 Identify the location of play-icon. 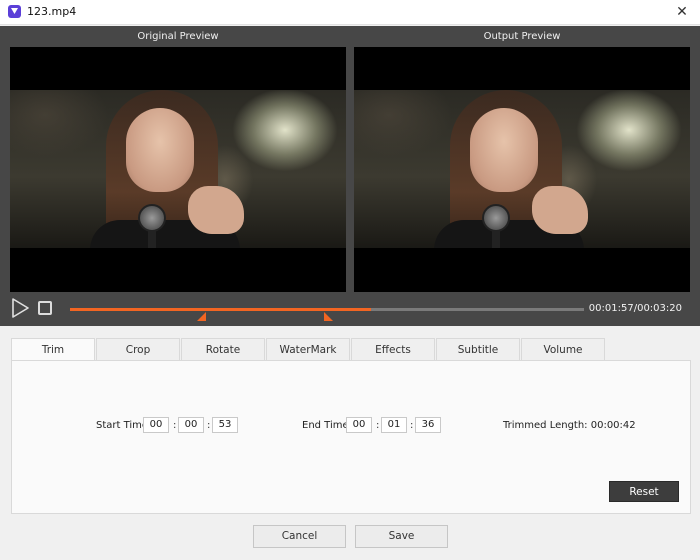
(20, 308).